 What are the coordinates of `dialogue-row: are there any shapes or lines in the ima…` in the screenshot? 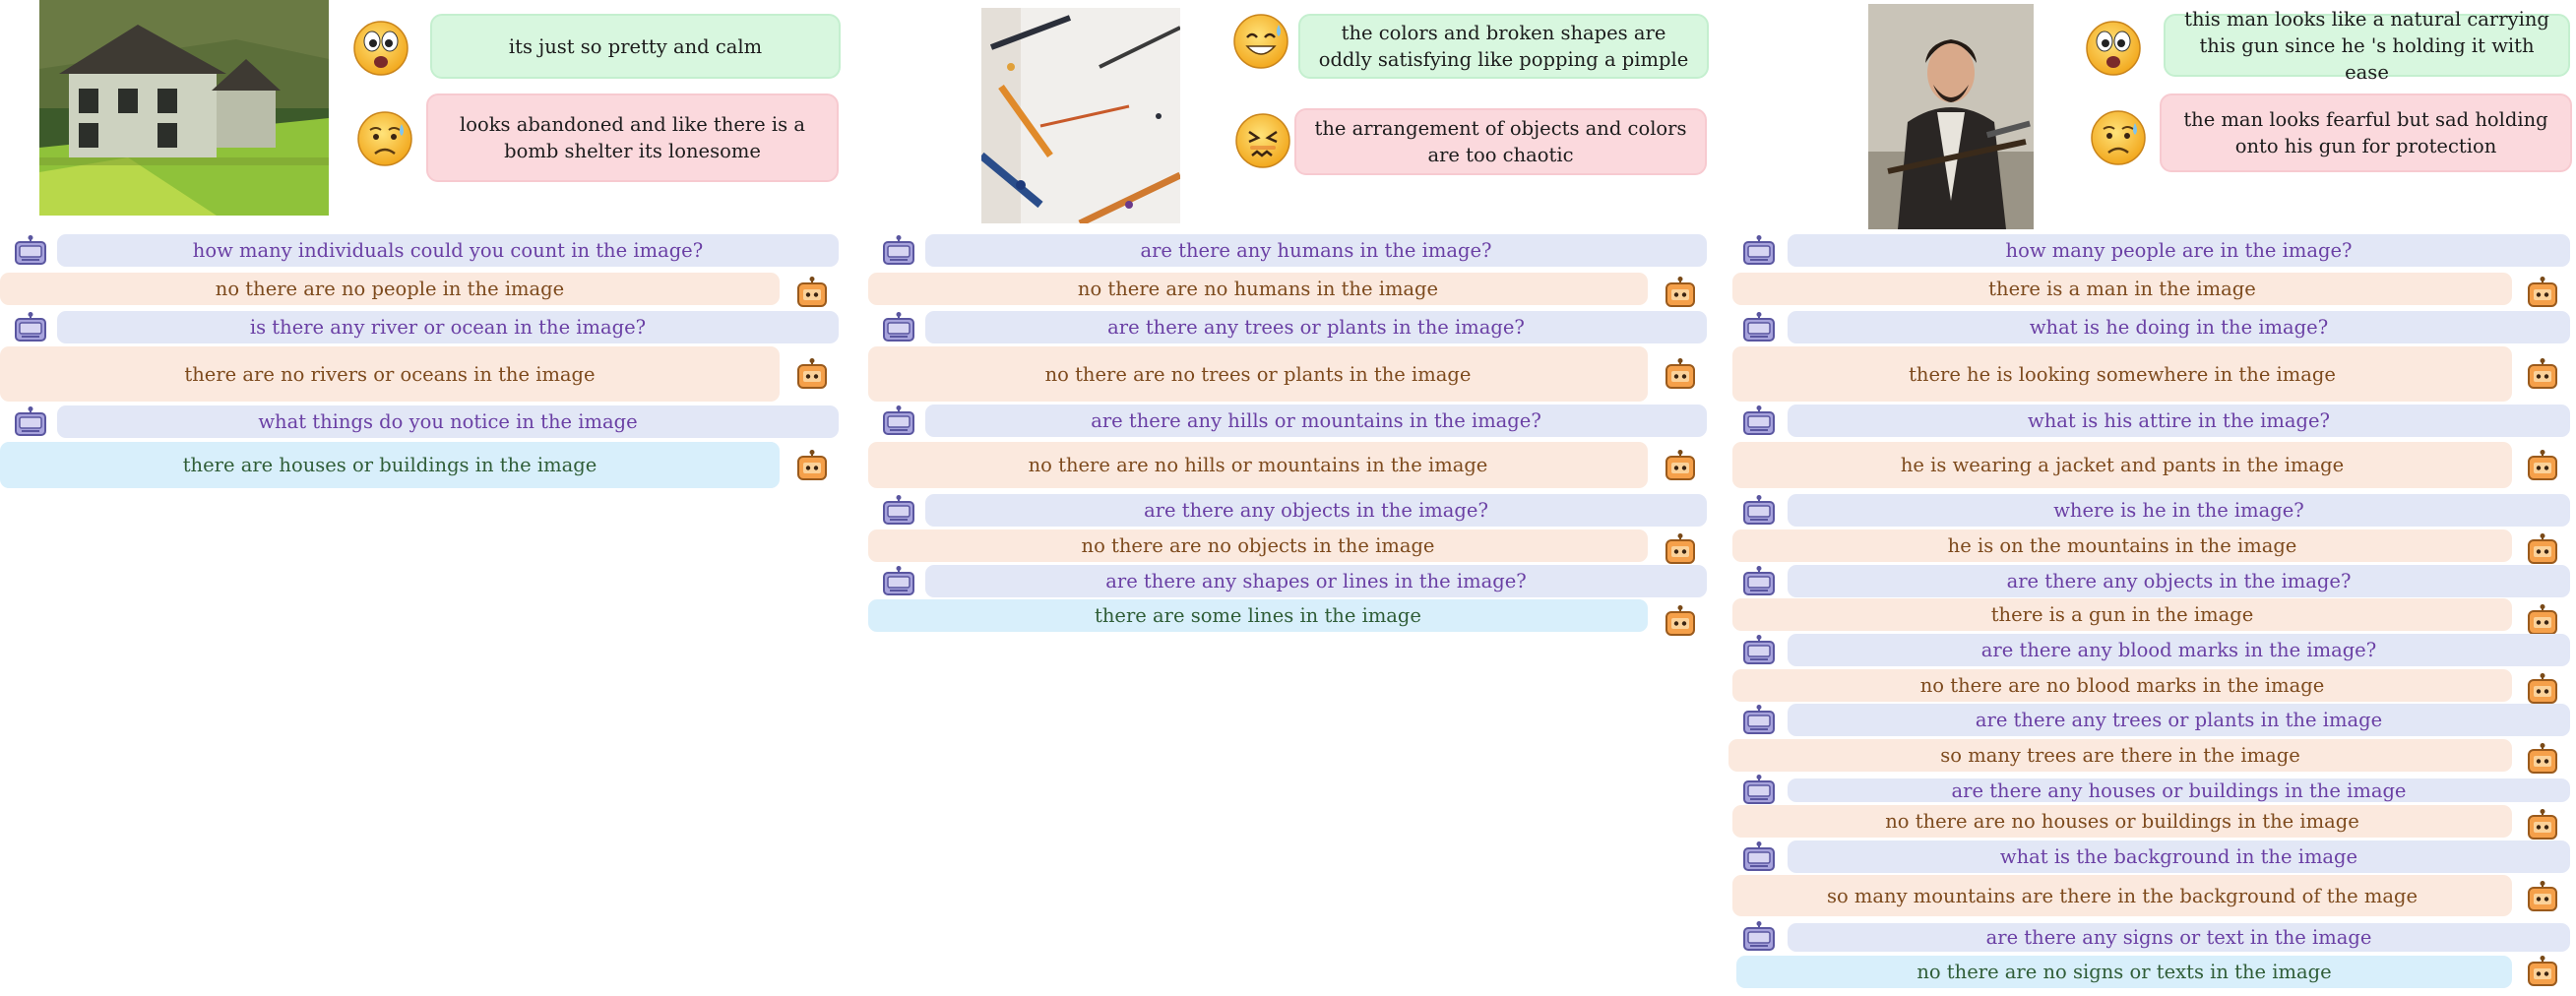 It's located at (1291, 581).